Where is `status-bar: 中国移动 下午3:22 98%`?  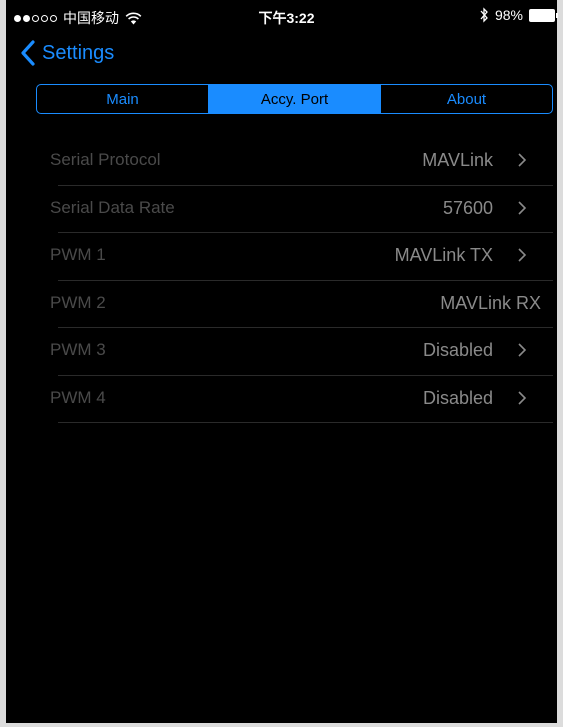
status-bar: 中国移动 下午3:22 98% is located at coordinates (282, 17).